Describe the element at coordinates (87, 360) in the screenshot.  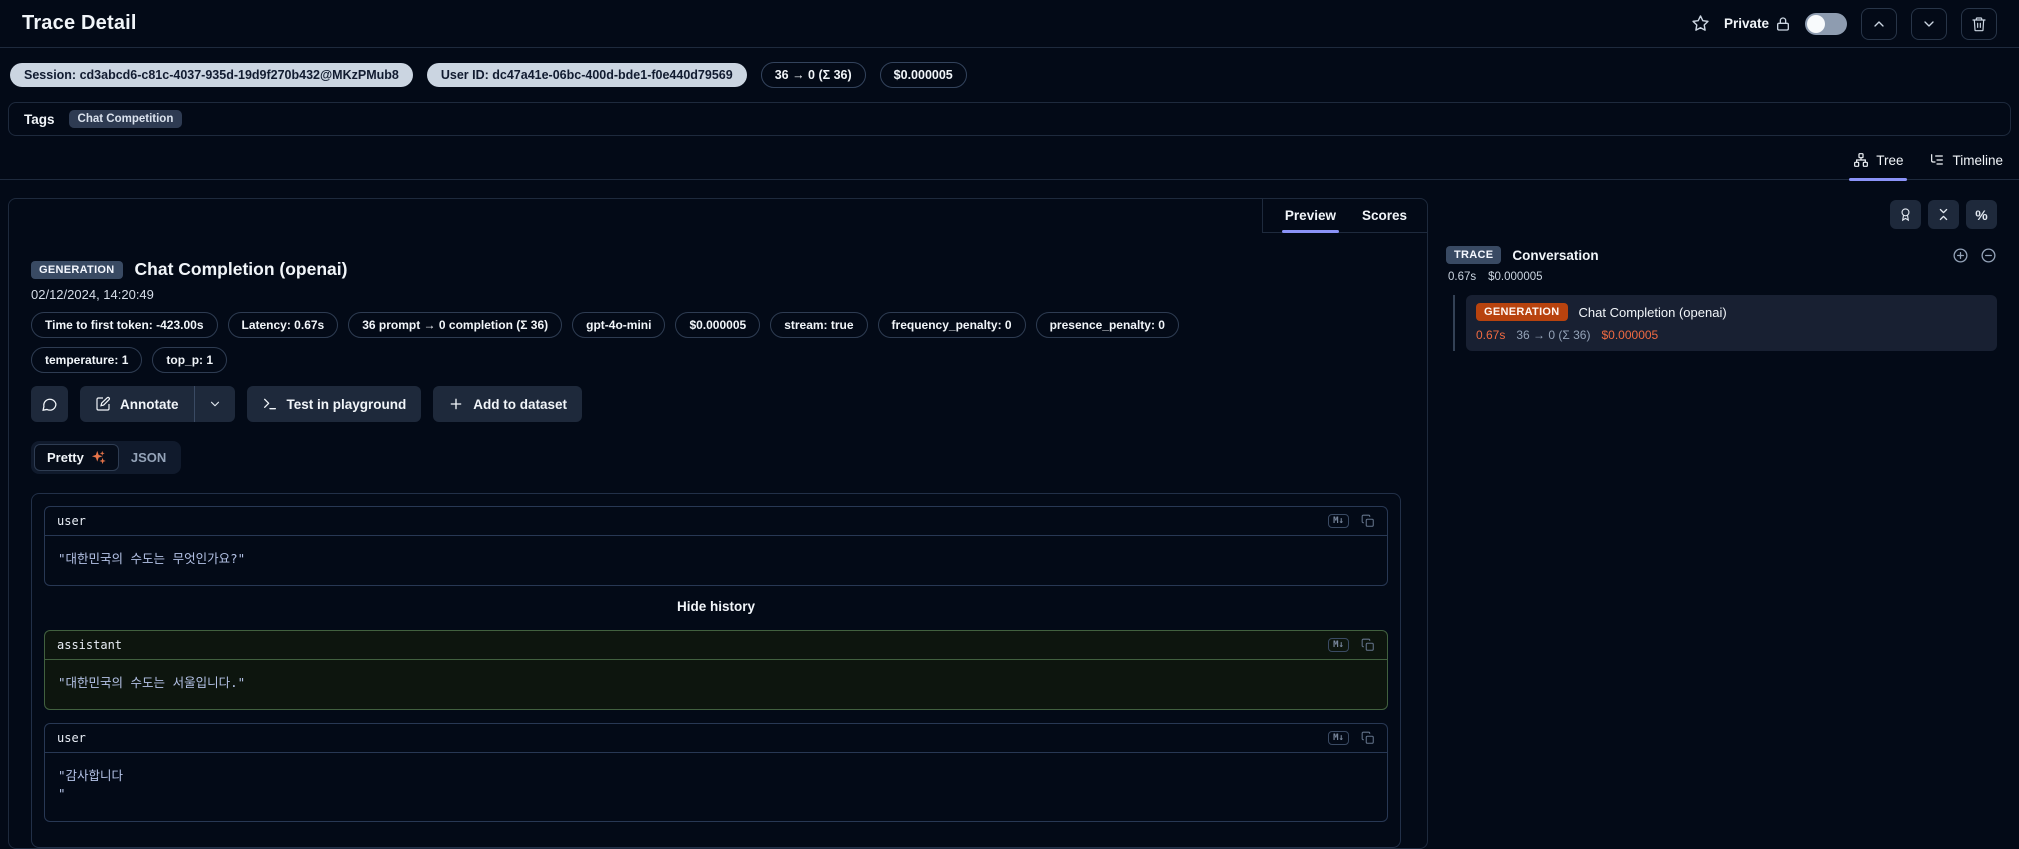
I see `temperature-badge: temperature: 1` at that location.